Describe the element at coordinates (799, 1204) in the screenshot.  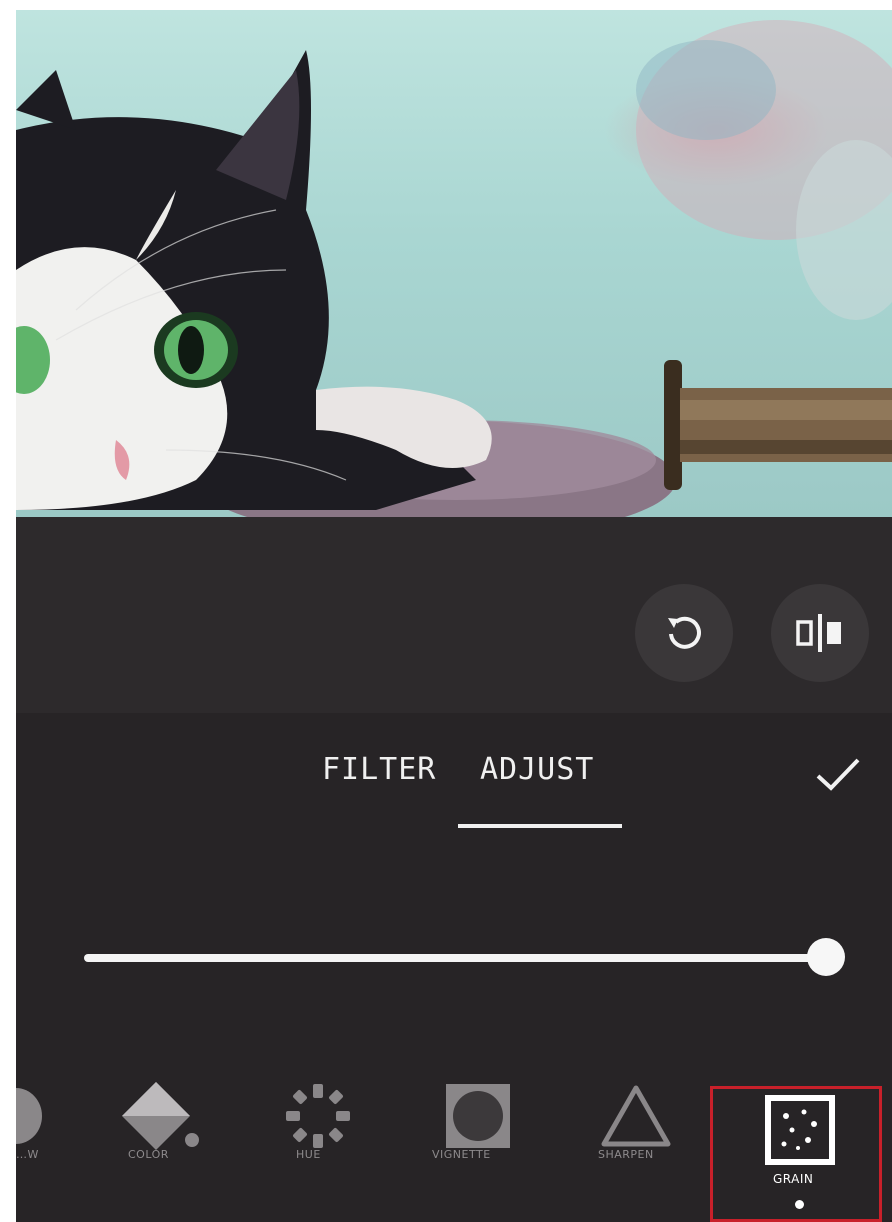
I see `active-tool-indicator` at that location.